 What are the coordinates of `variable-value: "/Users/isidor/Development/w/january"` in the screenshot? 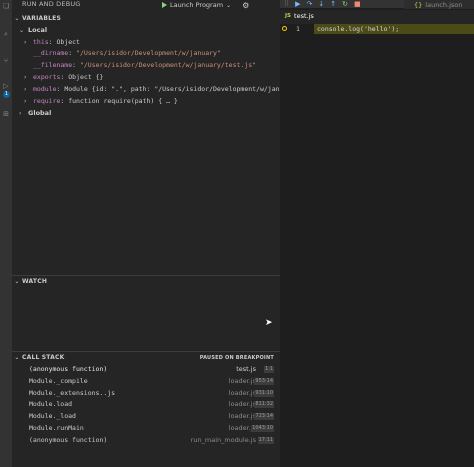 It's located at (148, 53).